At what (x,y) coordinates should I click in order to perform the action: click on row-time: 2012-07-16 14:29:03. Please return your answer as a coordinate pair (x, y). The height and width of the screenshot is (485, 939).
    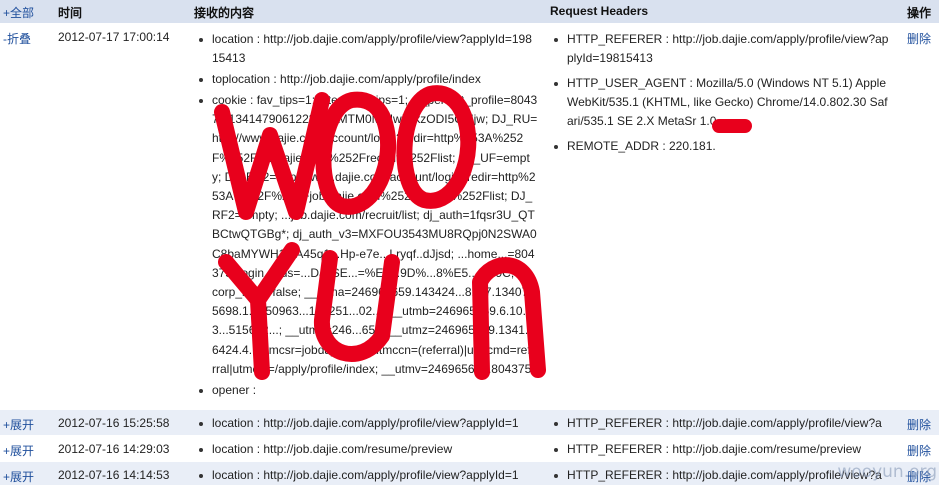
    Looking at the image, I should click on (114, 449).